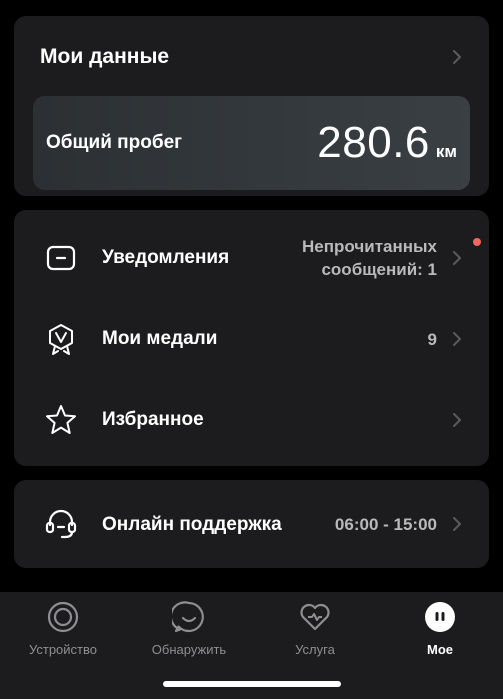 This screenshot has height=699, width=503. I want to click on medals-count: 9, so click(432, 339).